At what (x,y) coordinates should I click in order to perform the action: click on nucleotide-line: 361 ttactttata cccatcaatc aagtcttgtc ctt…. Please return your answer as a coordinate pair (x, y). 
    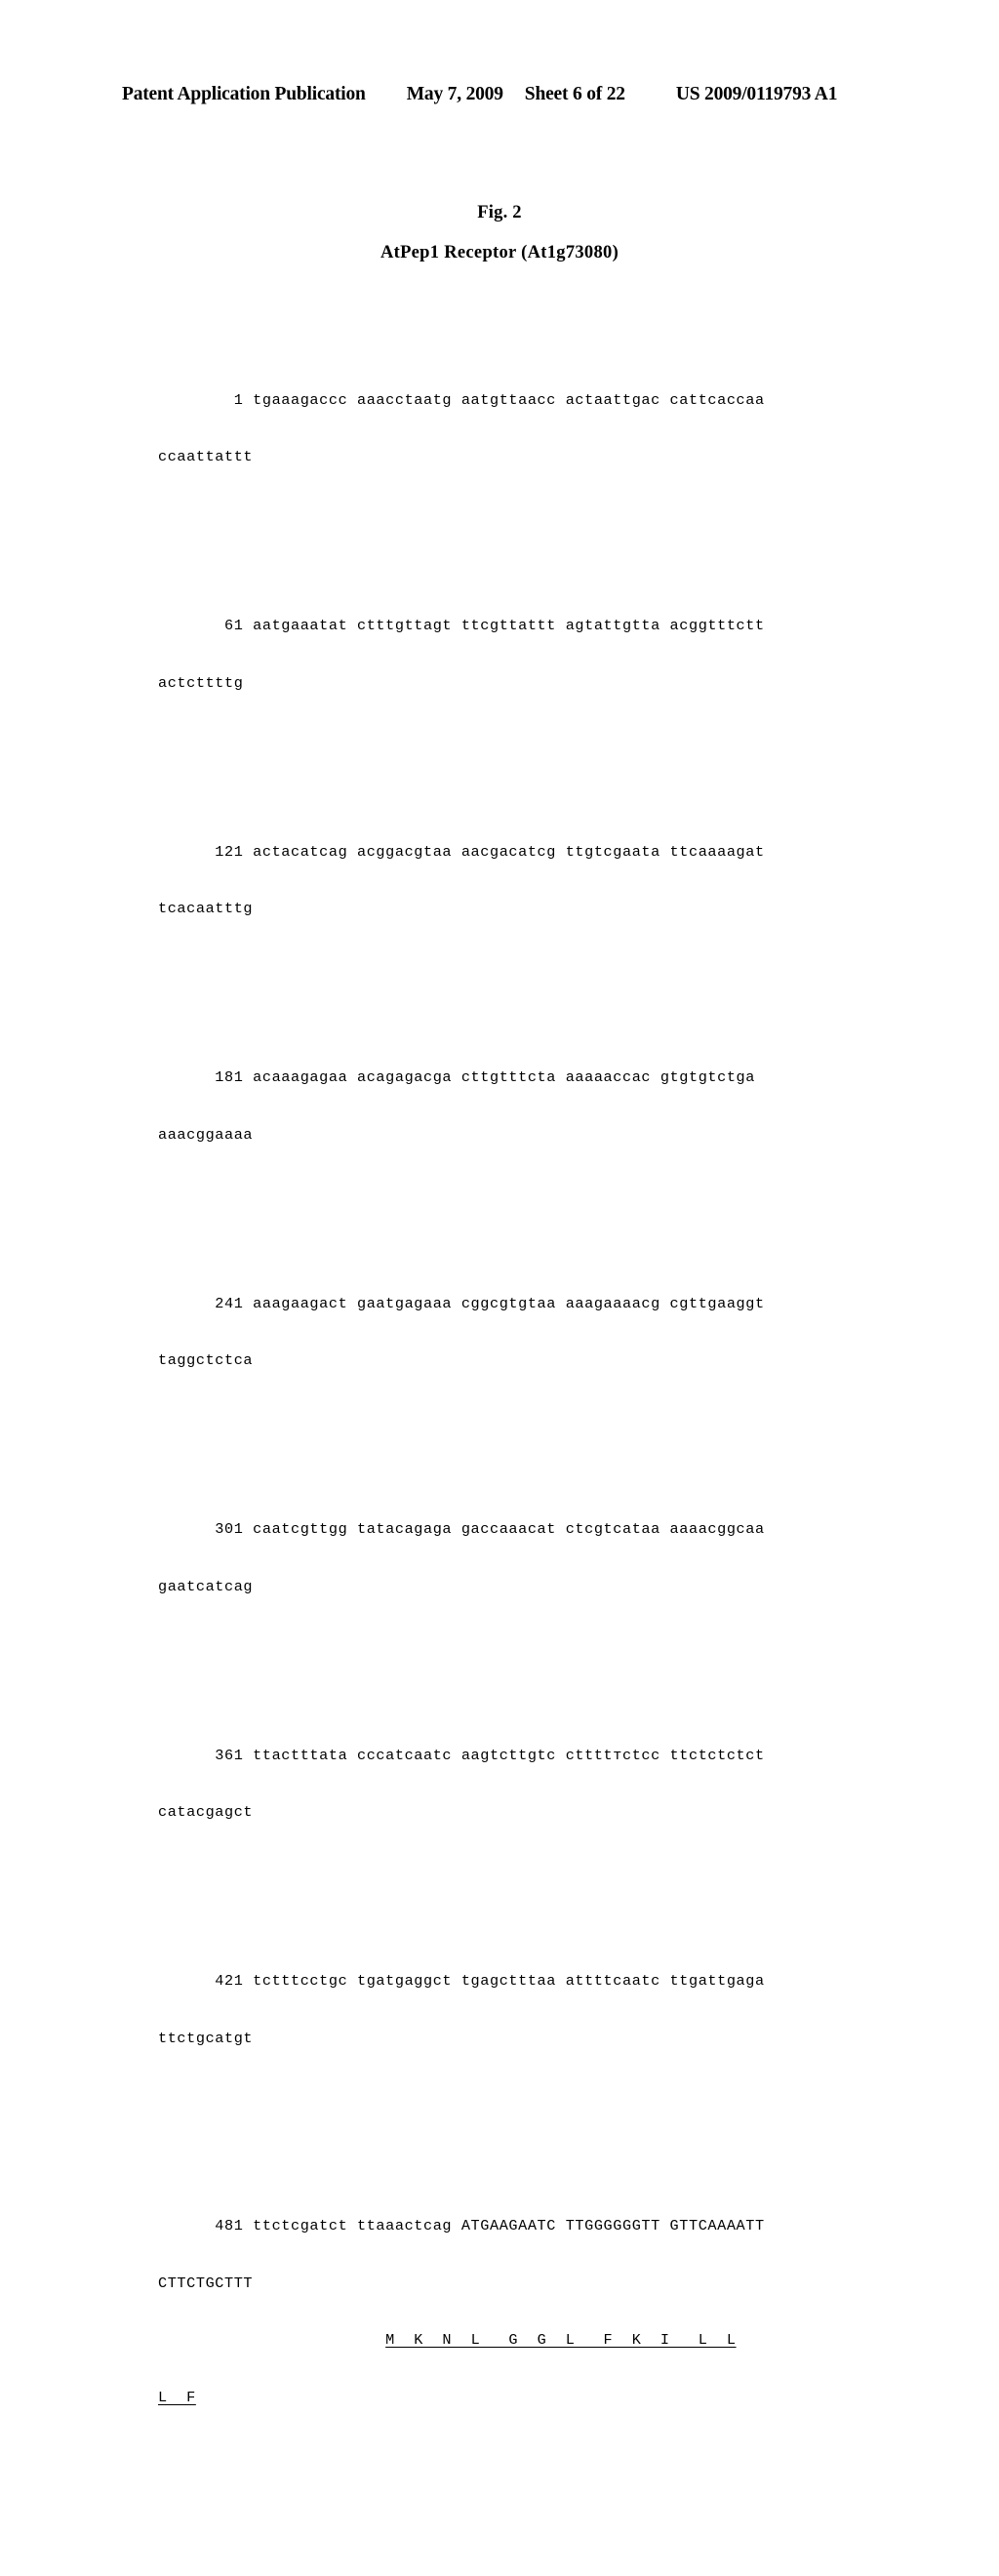
    Looking at the image, I should click on (461, 1755).